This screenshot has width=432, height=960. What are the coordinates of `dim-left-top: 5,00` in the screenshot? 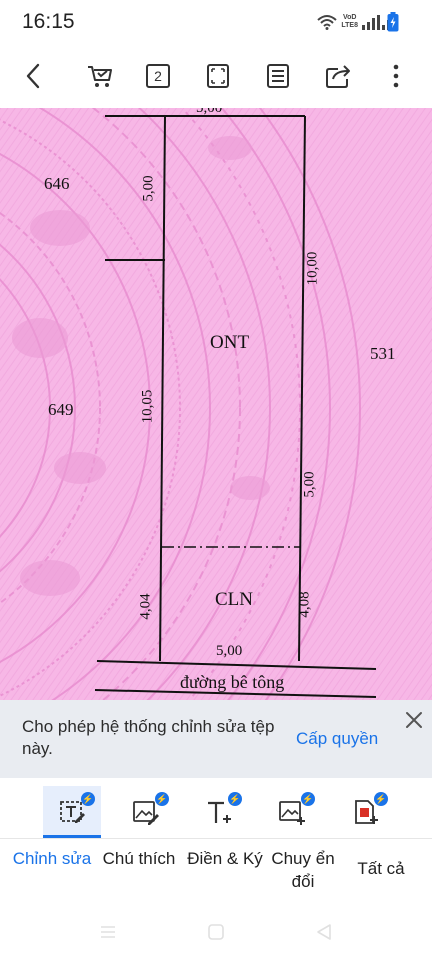 It's located at (148, 188).